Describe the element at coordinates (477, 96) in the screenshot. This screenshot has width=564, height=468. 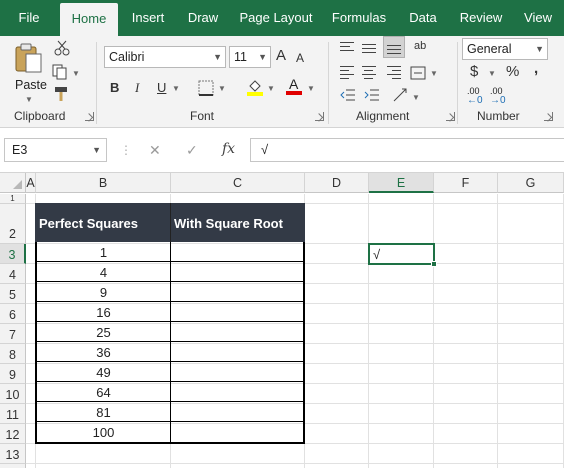
I see `increase-decimal-button: .00 ←0` at that location.